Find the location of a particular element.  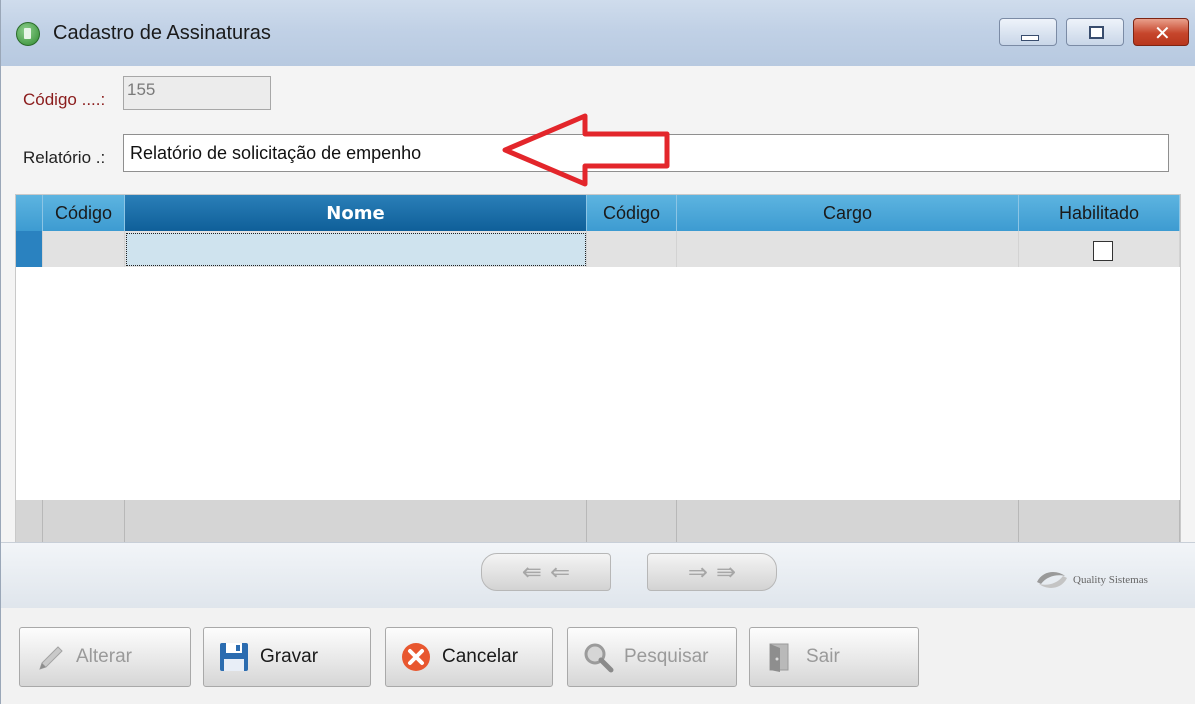

record-navigation-bar: ⇚ ⇐ ⇒ ⇛ Quality Sistemas is located at coordinates (598, 575).